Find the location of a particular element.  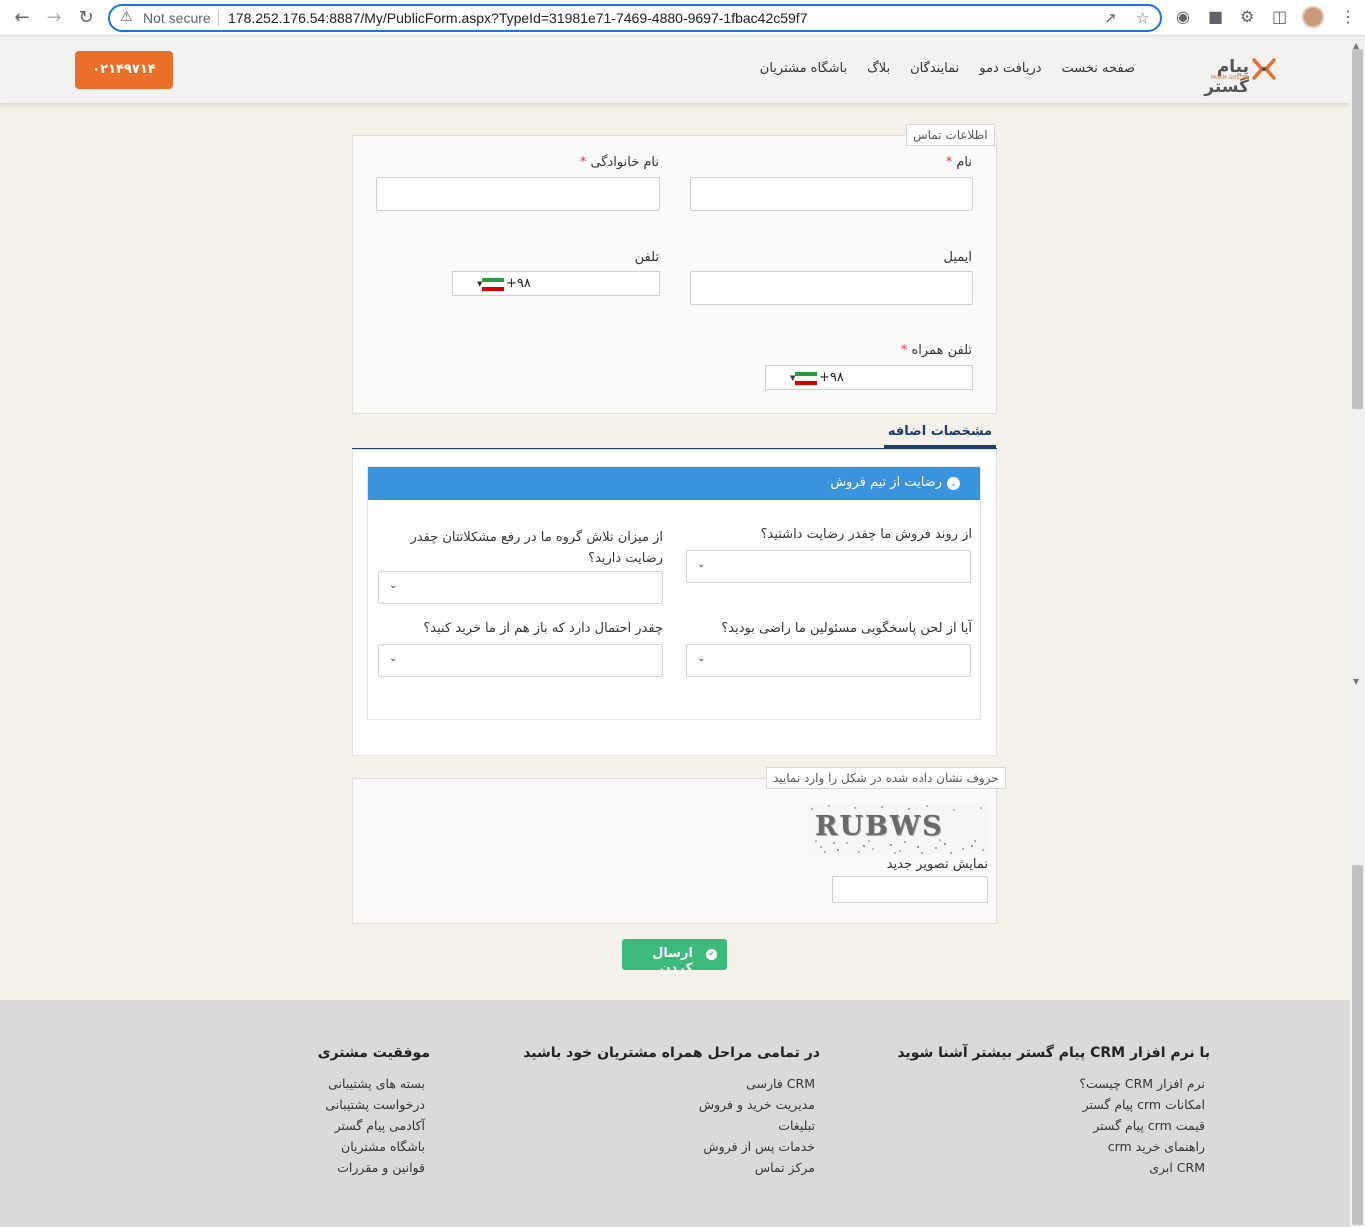

logo: پیام گستر PAYAM GOSTAR is located at coordinates (1224, 77).